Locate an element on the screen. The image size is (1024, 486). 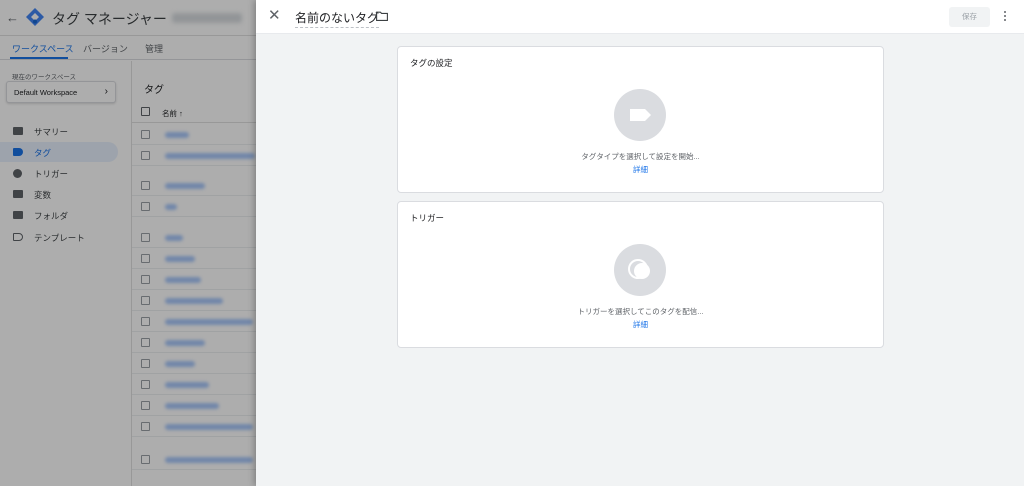
triggering-card: トリガー トリガーを選択してこのタグを配信... 詳細 is located at coordinates (640, 274).